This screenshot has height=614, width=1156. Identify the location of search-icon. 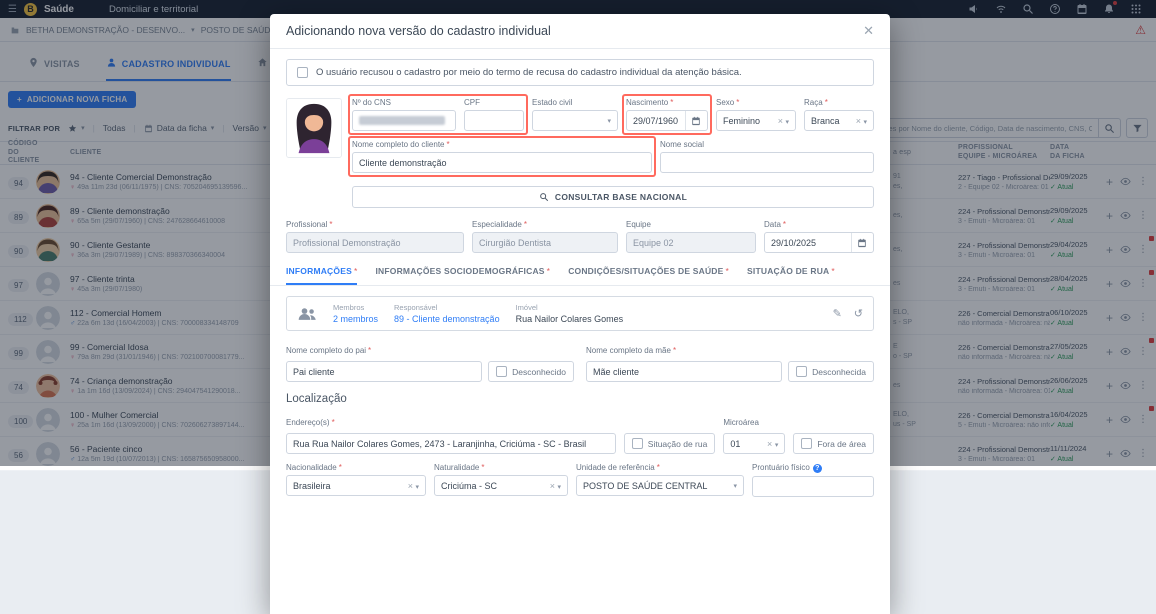
(544, 197).